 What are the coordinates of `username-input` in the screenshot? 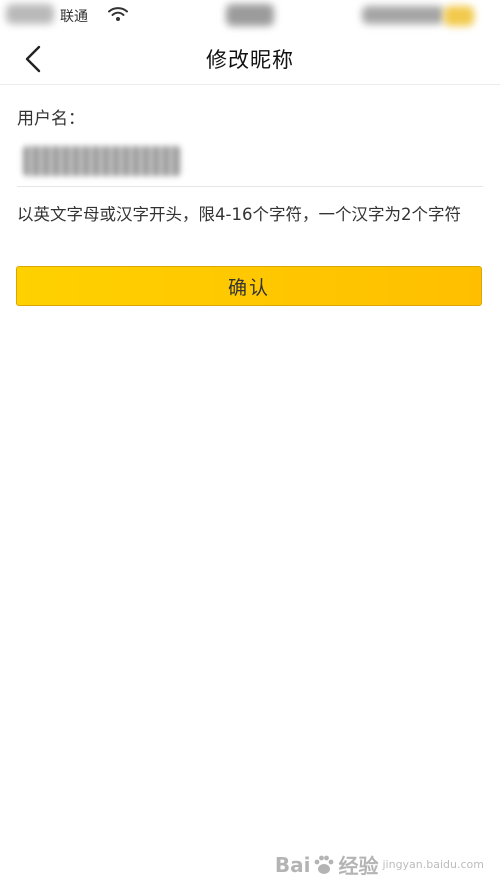 It's located at (250, 161).